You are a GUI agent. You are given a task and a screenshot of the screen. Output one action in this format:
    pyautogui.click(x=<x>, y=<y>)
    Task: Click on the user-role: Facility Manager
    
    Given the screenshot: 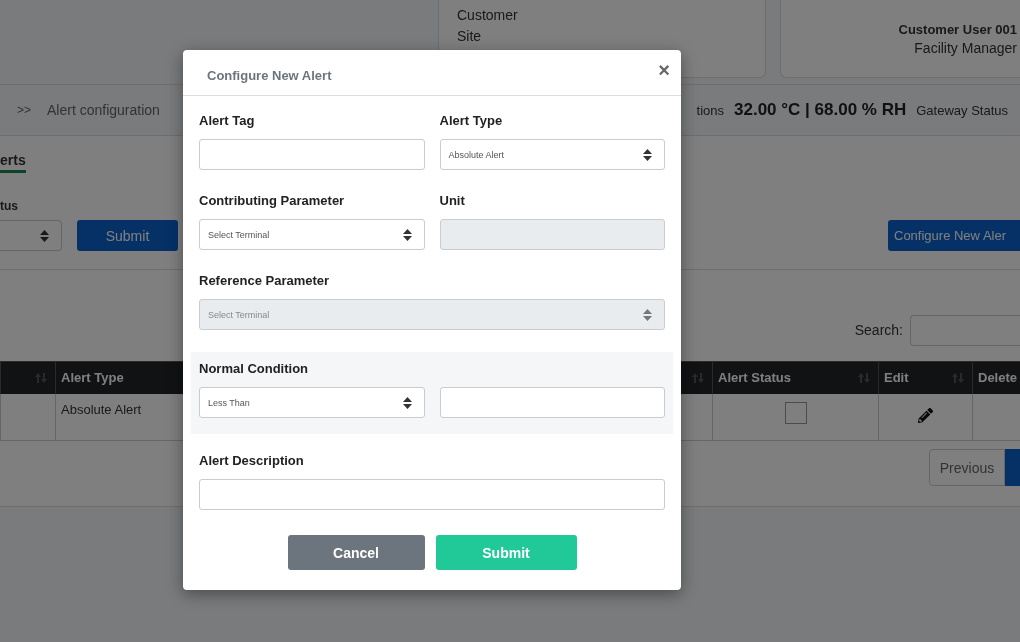 What is the action you would take?
    pyautogui.click(x=965, y=48)
    